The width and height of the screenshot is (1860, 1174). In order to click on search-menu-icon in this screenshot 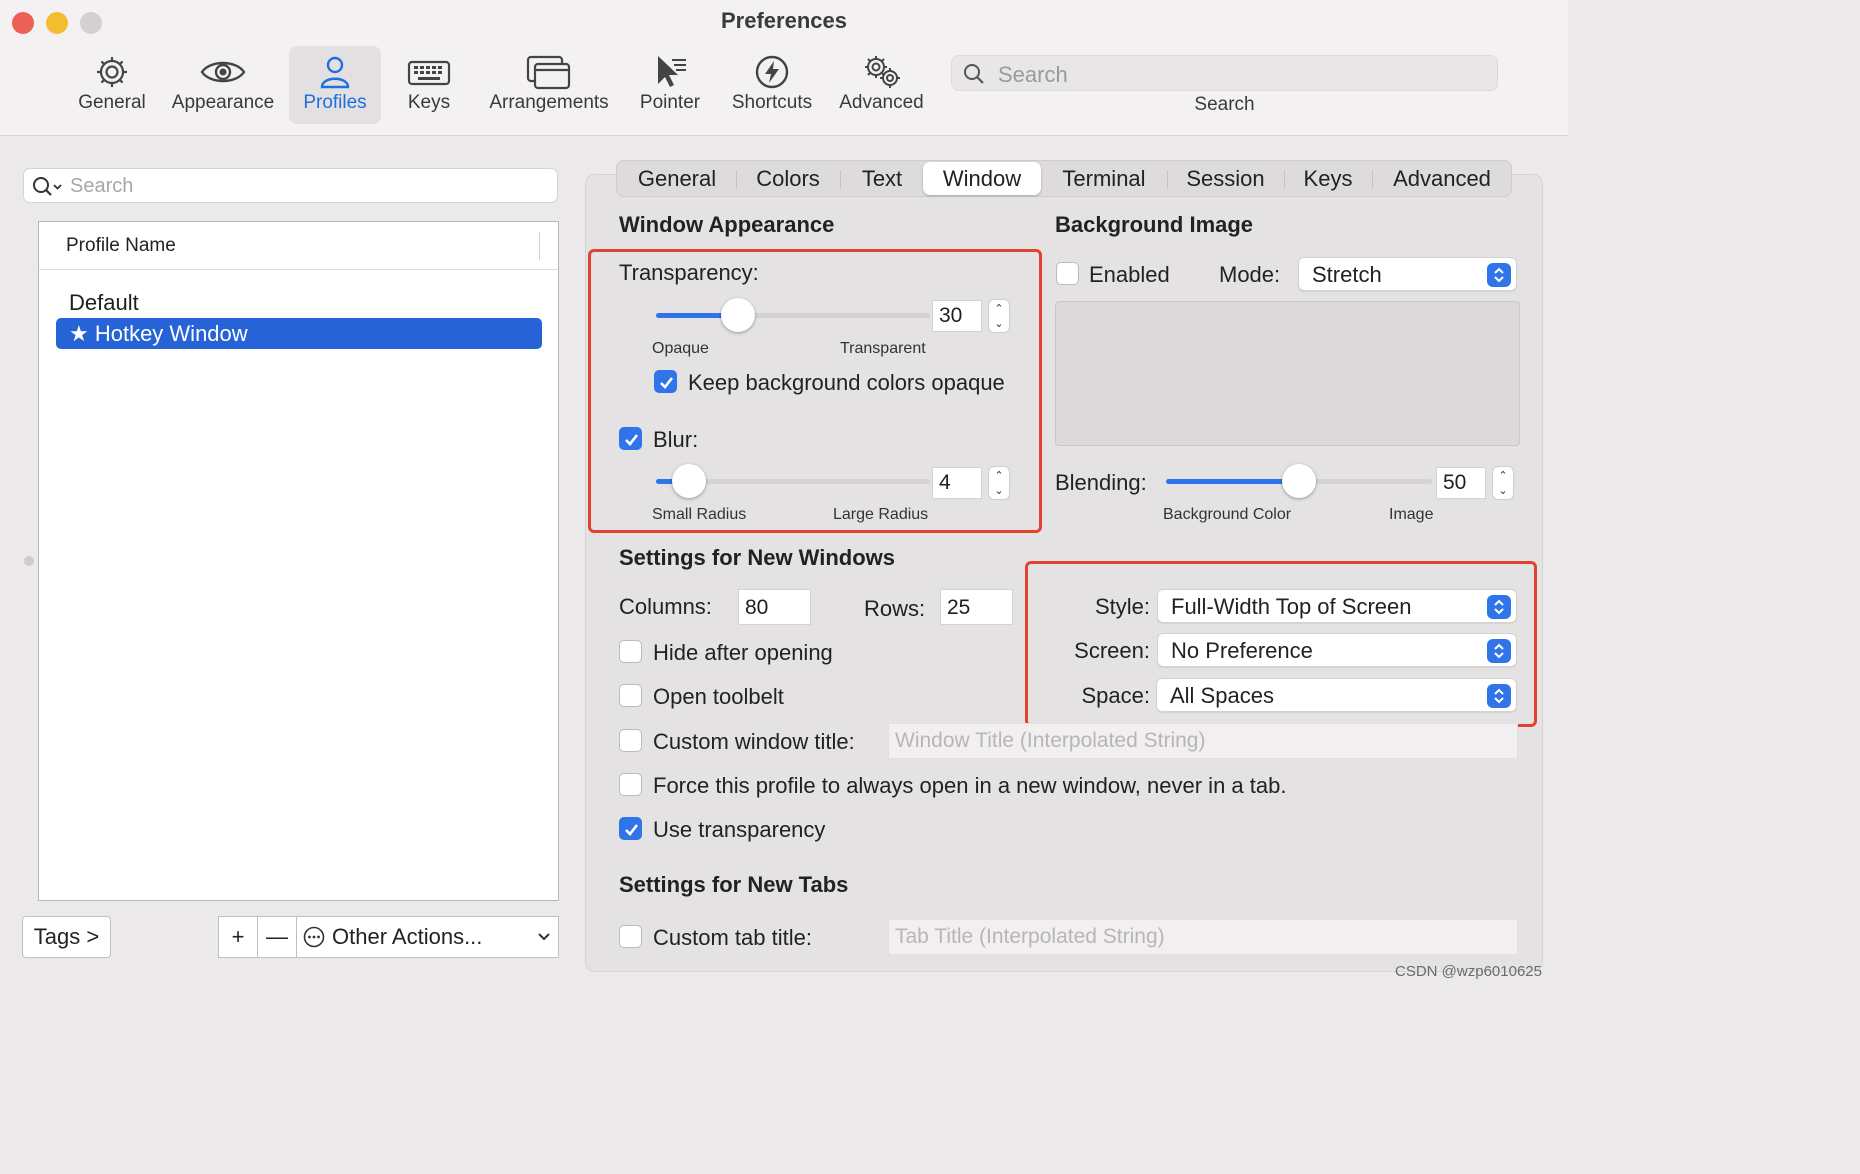, I will do `click(47, 186)`.